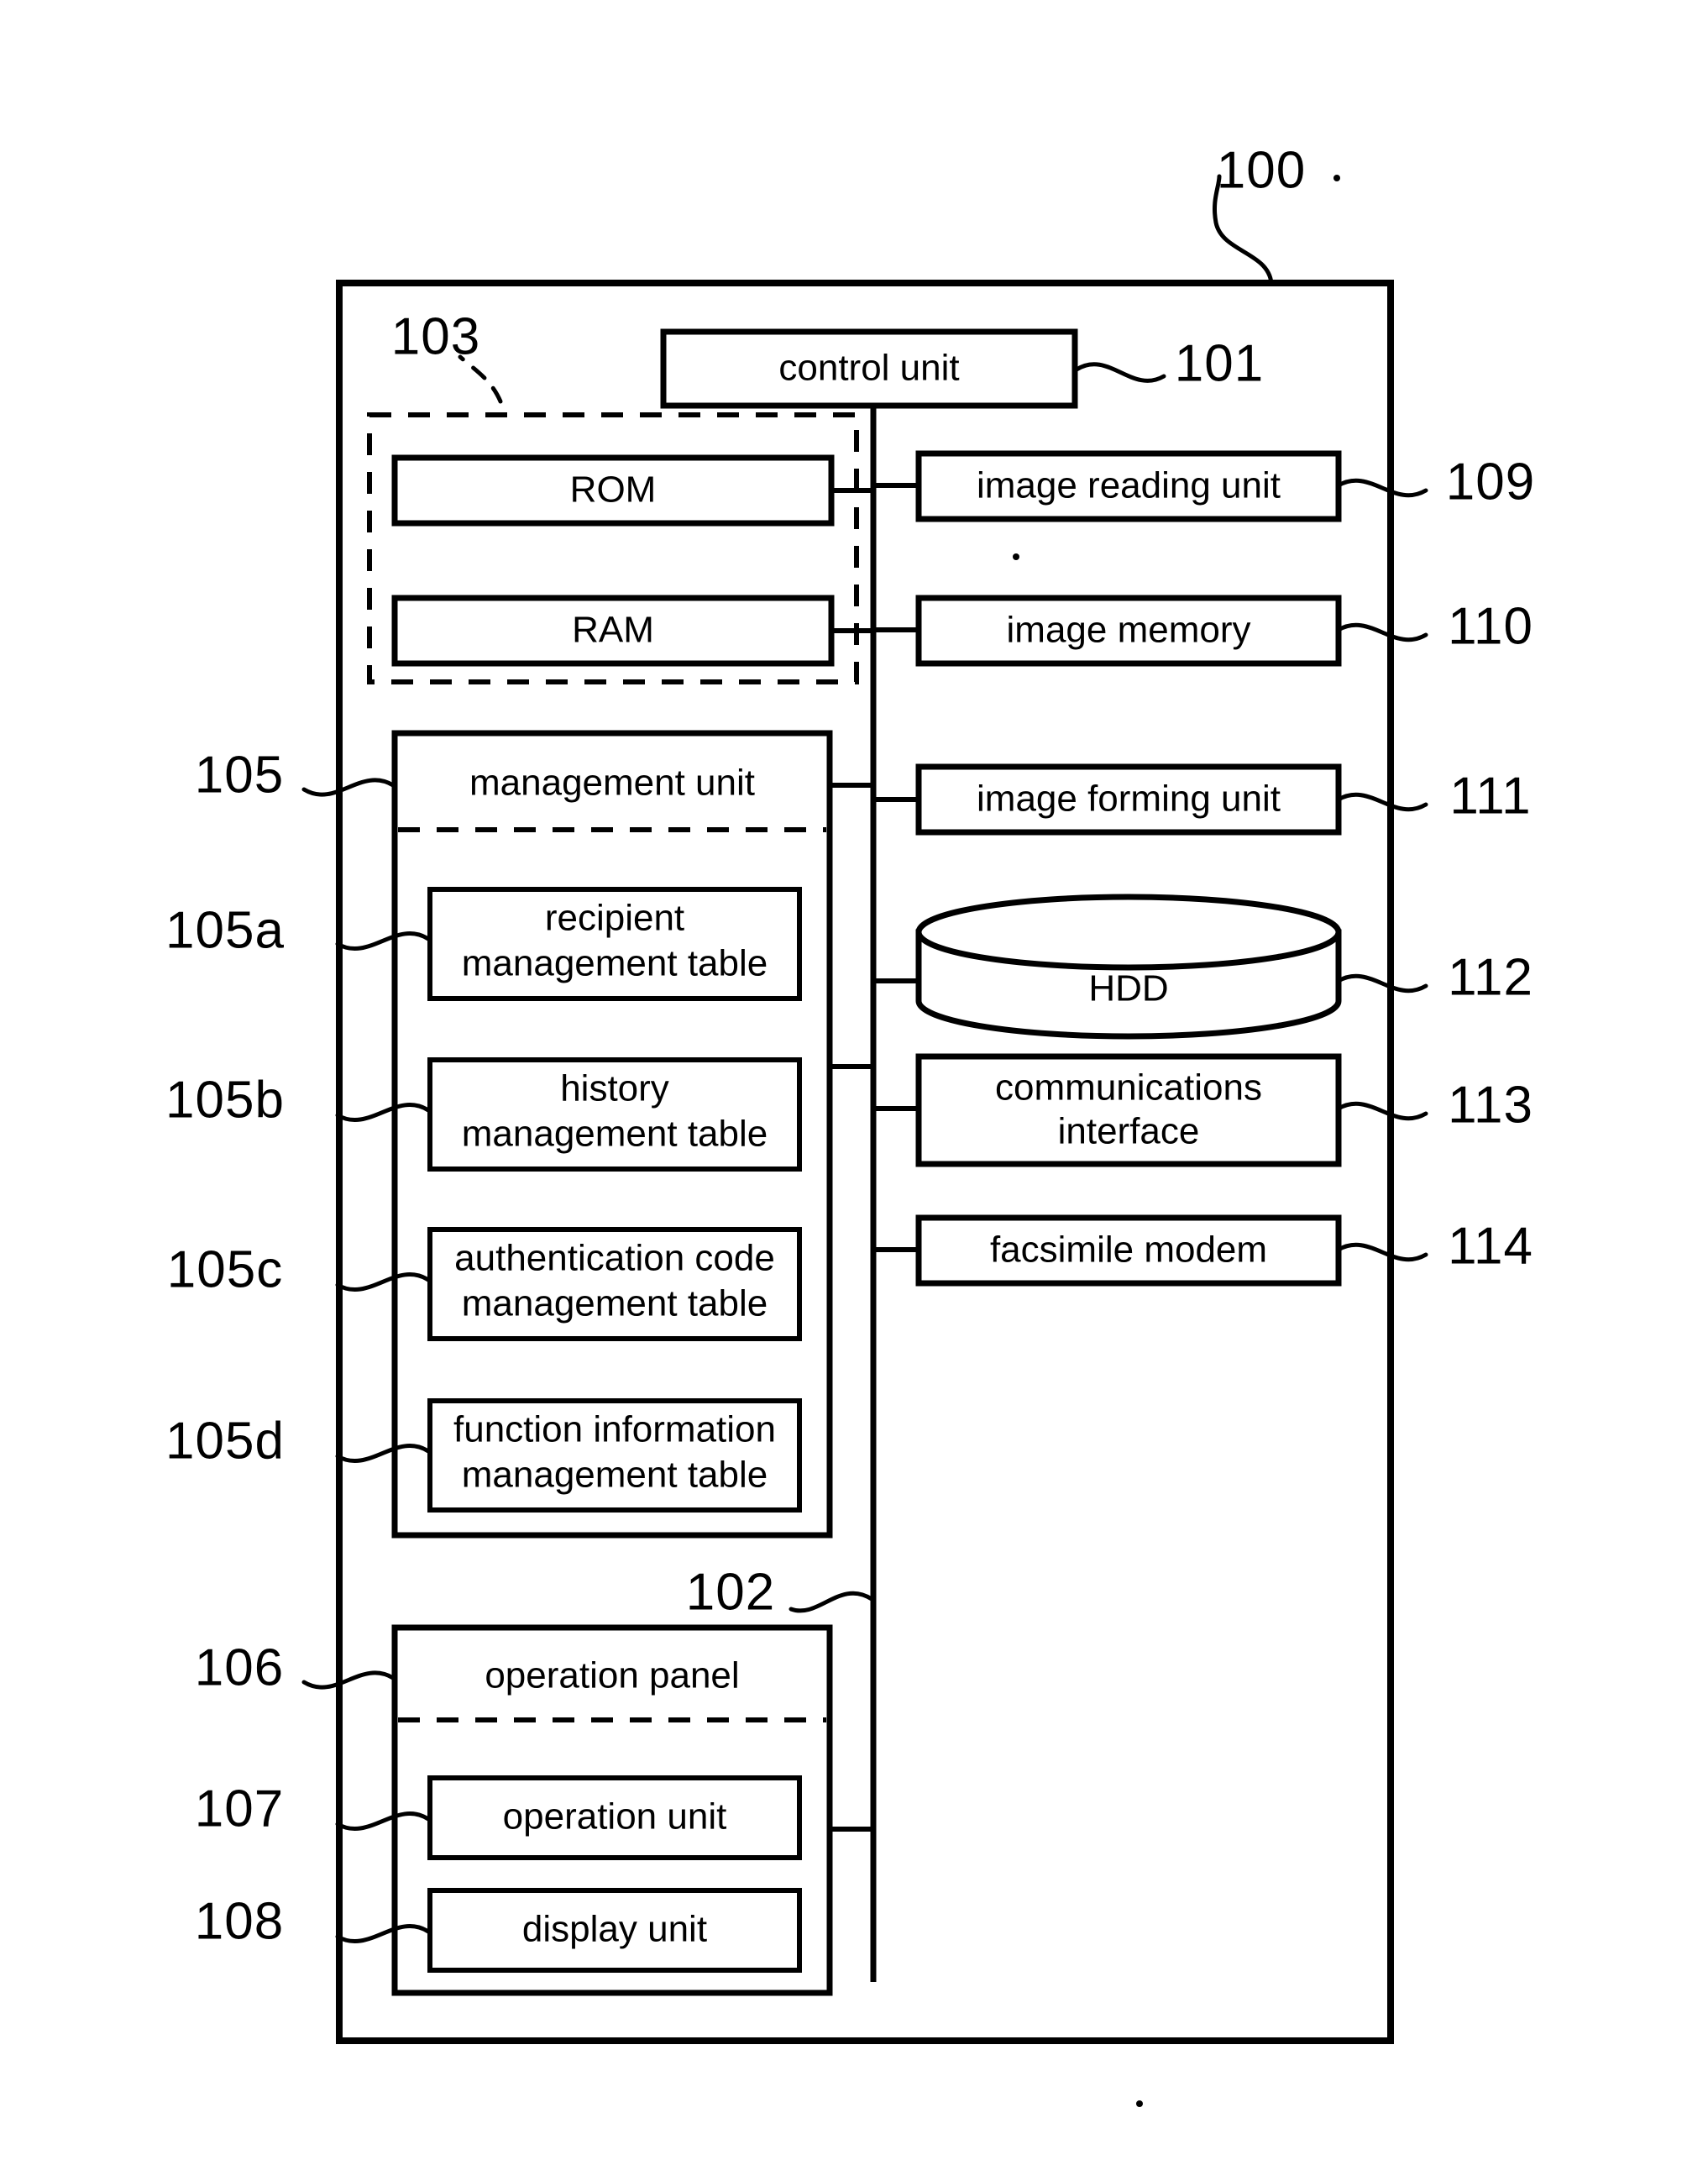 This screenshot has width=1708, height=2160. I want to click on ref-number-105c: 105c, so click(225, 1269).